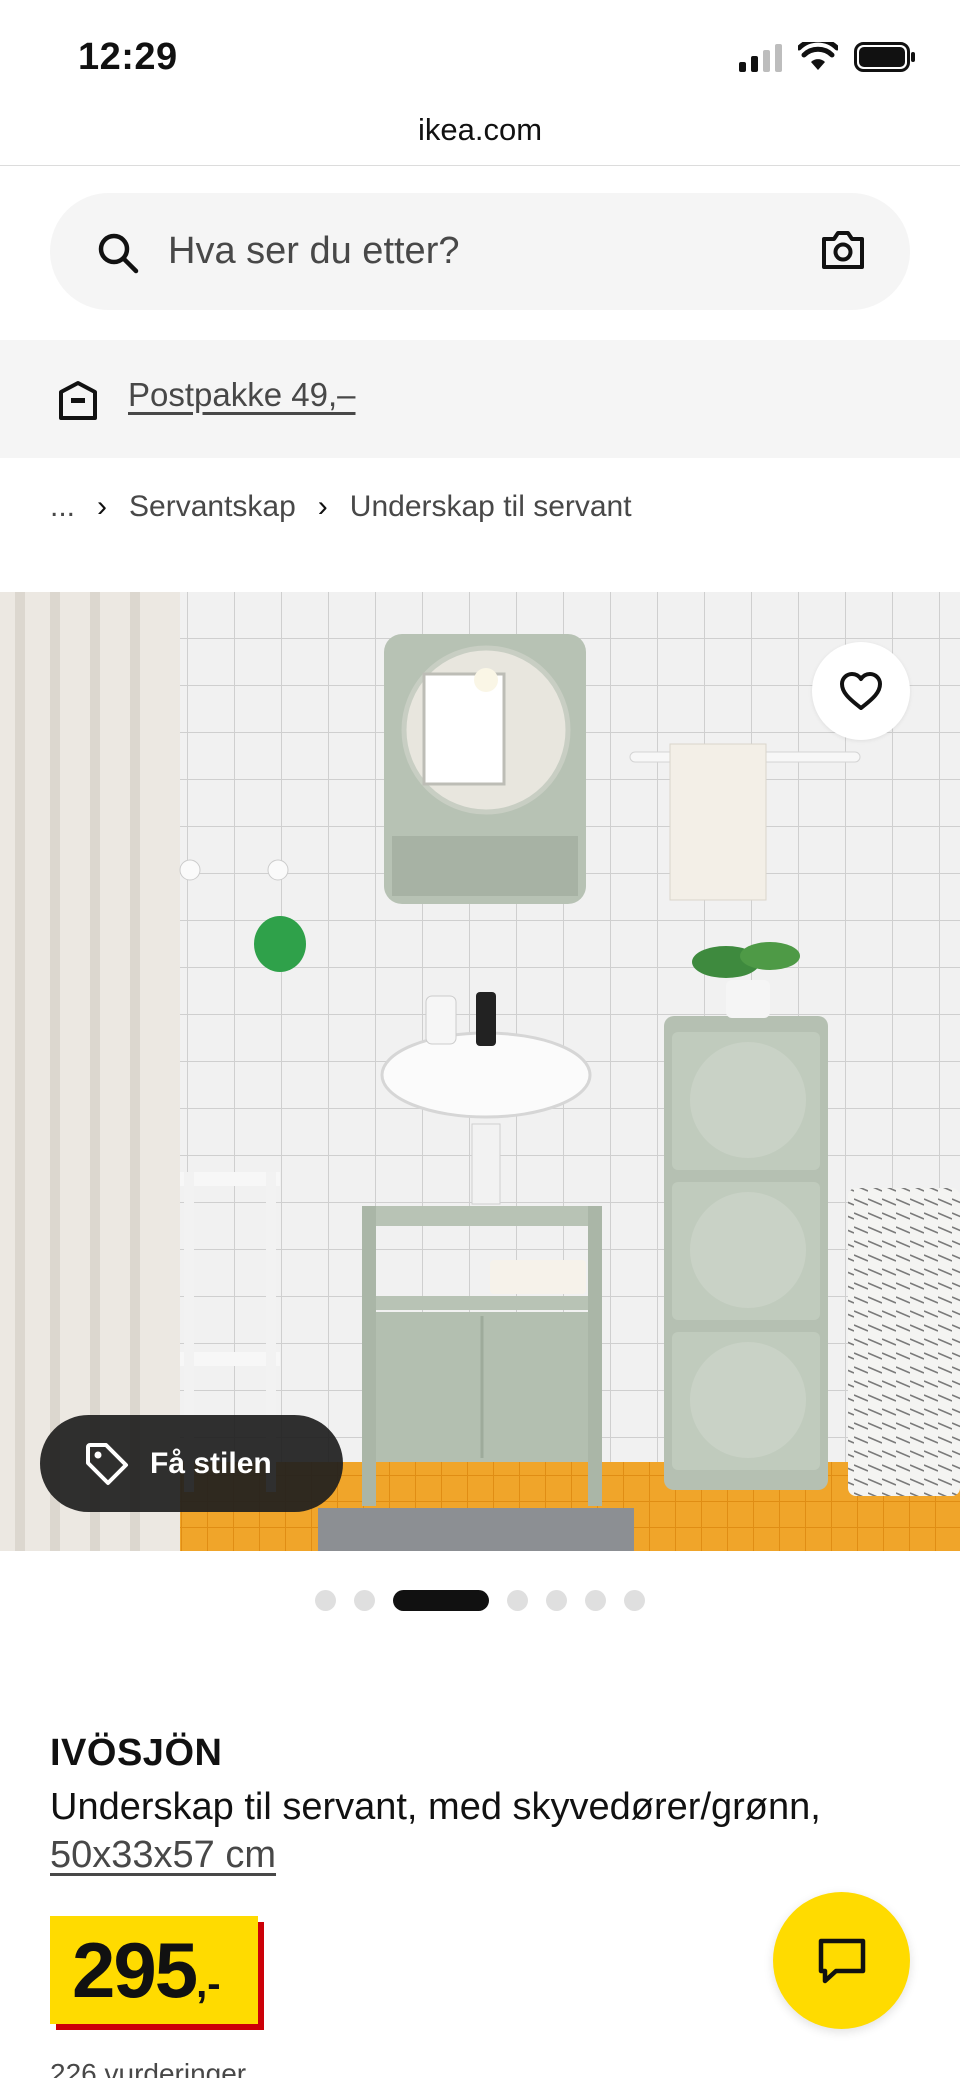 Image resolution: width=960 pixels, height=2078 pixels. I want to click on favorite-button, so click(861, 691).